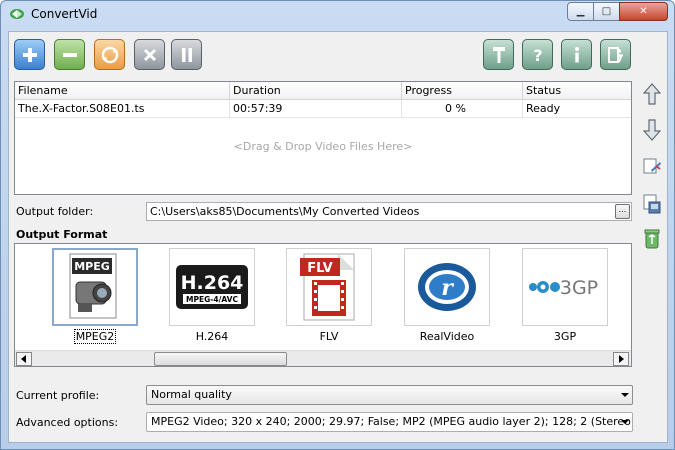 The width and height of the screenshot is (675, 450). I want to click on format-label-realvideo: RealVideo, so click(447, 336).